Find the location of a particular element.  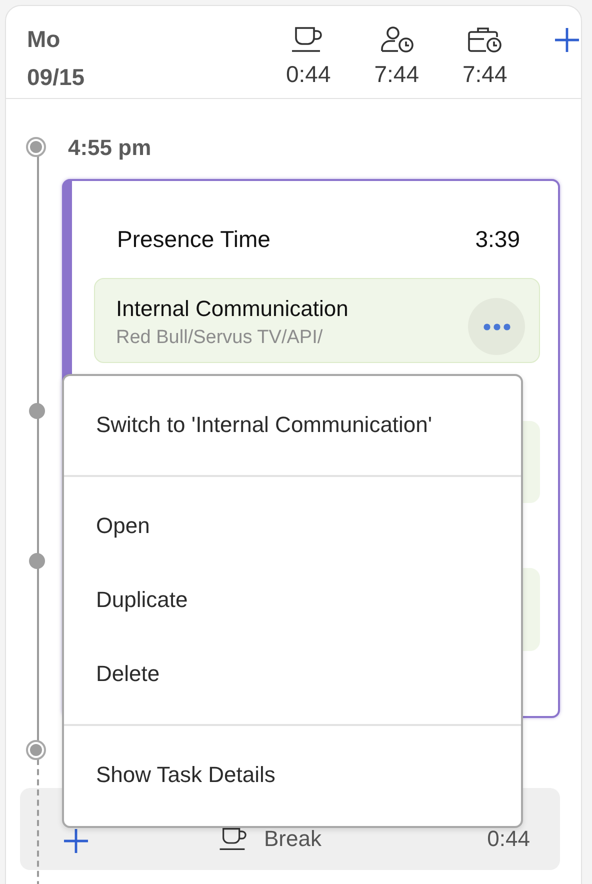

menu-item: Open is located at coordinates (292, 526).